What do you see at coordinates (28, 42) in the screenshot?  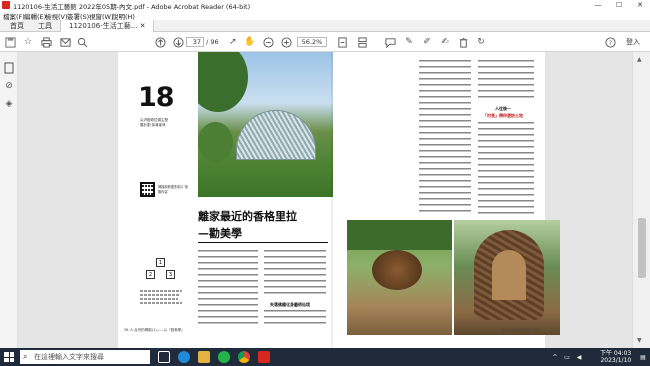 I see `bookmark-star-icon: ☆` at bounding box center [28, 42].